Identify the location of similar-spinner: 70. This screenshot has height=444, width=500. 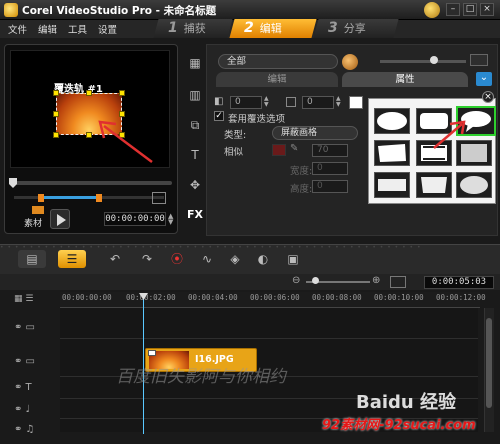
(330, 150).